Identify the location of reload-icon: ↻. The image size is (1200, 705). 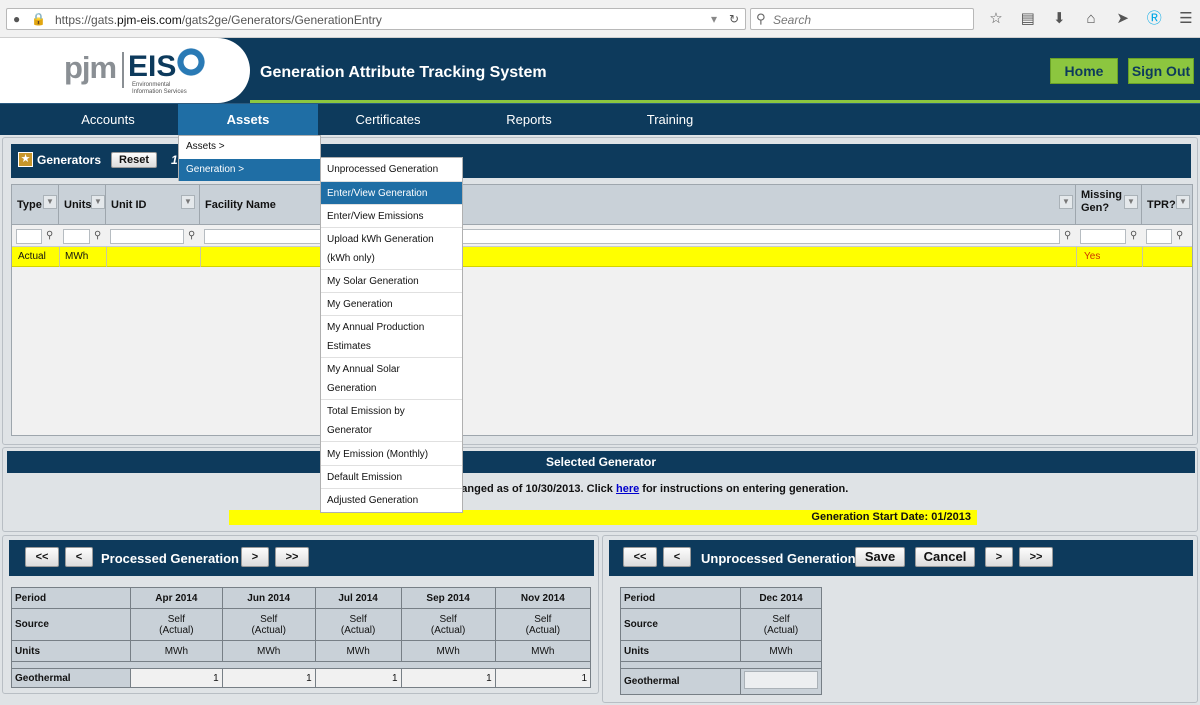
(734, 19).